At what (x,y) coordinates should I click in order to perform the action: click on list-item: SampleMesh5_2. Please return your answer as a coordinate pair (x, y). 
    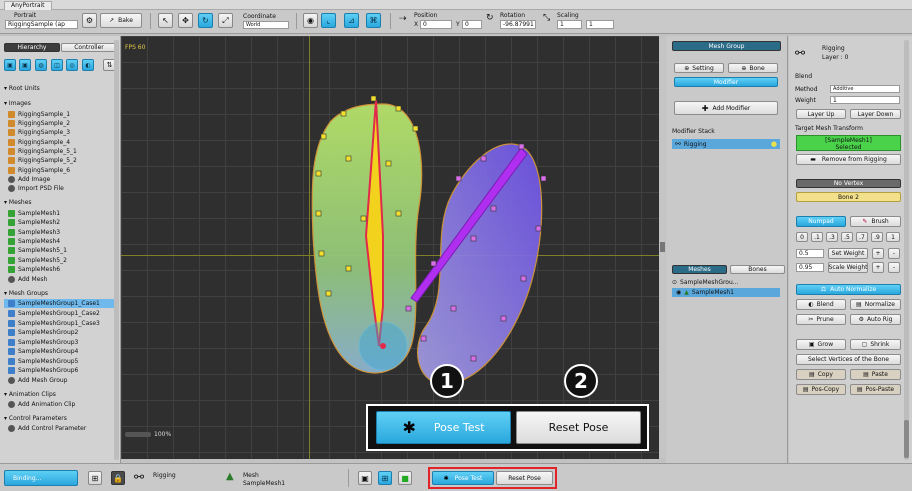
    Looking at the image, I should click on (37, 260).